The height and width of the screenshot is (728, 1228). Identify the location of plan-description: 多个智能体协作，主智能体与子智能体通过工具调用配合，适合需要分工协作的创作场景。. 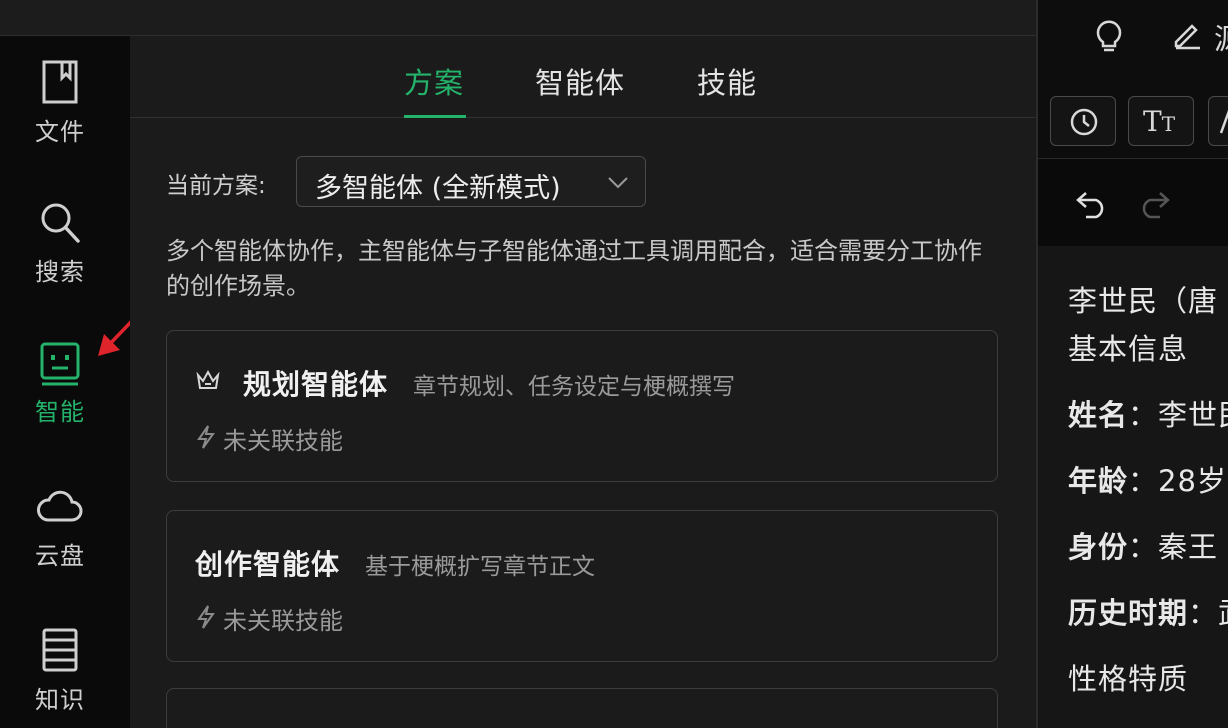
(574, 268).